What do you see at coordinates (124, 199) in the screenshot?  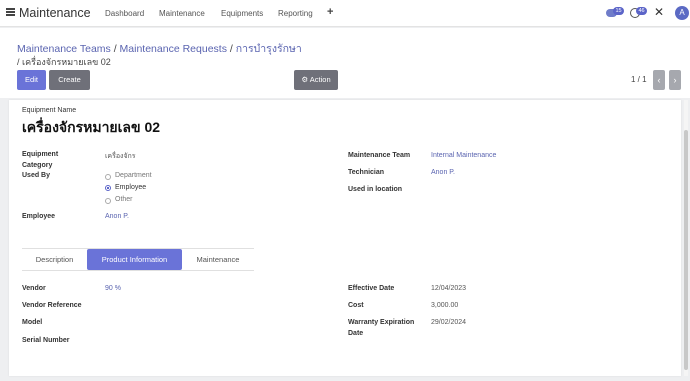 I see `radio-other-label: Other` at bounding box center [124, 199].